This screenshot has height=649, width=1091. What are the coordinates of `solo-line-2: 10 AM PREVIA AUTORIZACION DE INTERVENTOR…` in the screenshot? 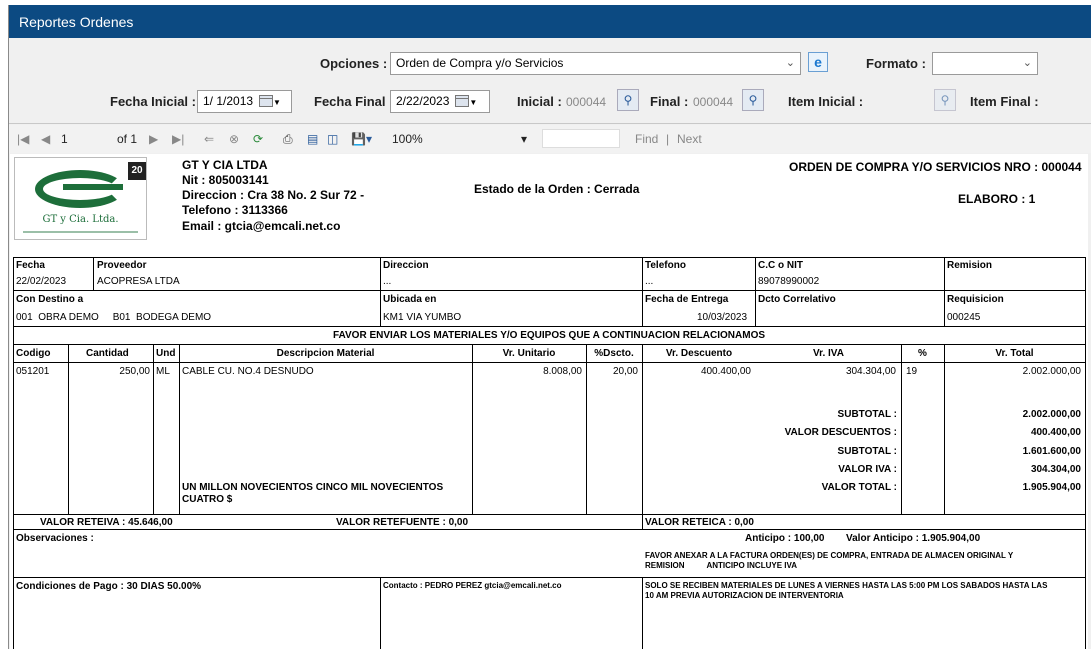 It's located at (744, 595).